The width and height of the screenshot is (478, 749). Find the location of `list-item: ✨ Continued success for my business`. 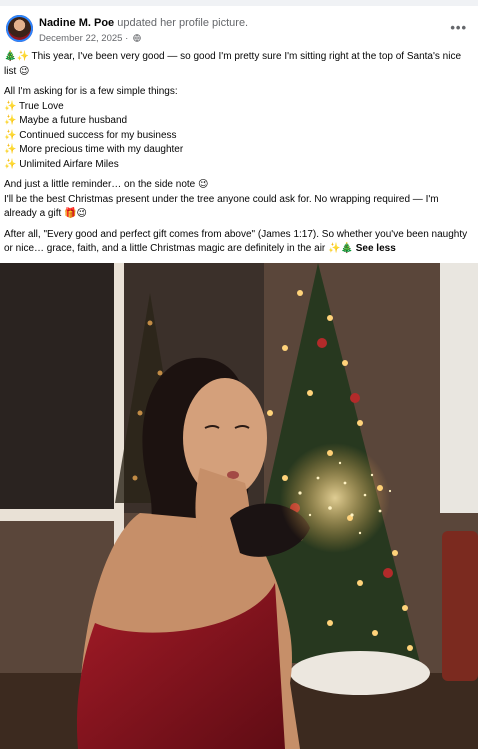

list-item: ✨ Continued success for my business is located at coordinates (90, 135).